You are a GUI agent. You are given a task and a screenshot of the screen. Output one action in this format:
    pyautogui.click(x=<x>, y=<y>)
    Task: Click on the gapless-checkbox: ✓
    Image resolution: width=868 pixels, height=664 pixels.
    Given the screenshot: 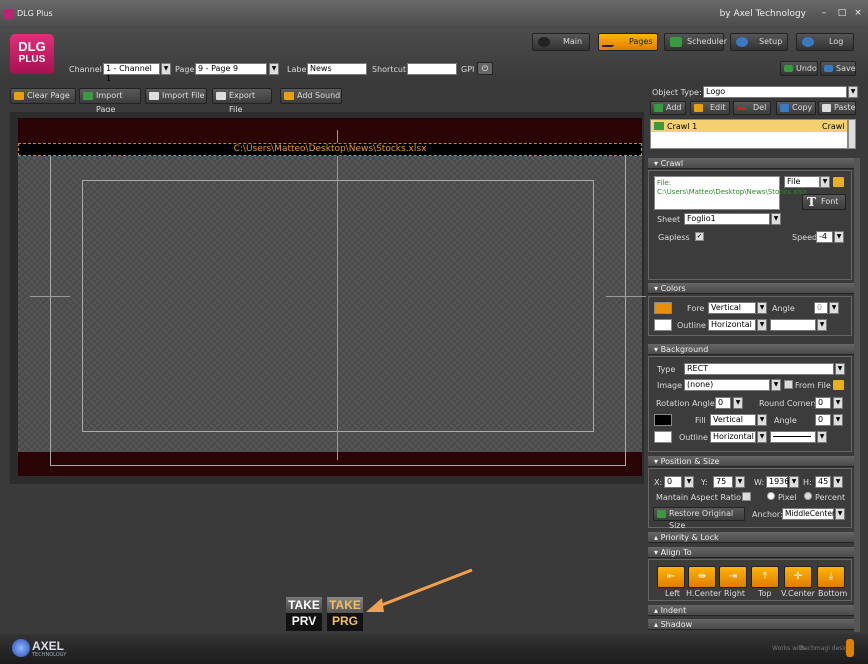 What is the action you would take?
    pyautogui.click(x=699, y=236)
    